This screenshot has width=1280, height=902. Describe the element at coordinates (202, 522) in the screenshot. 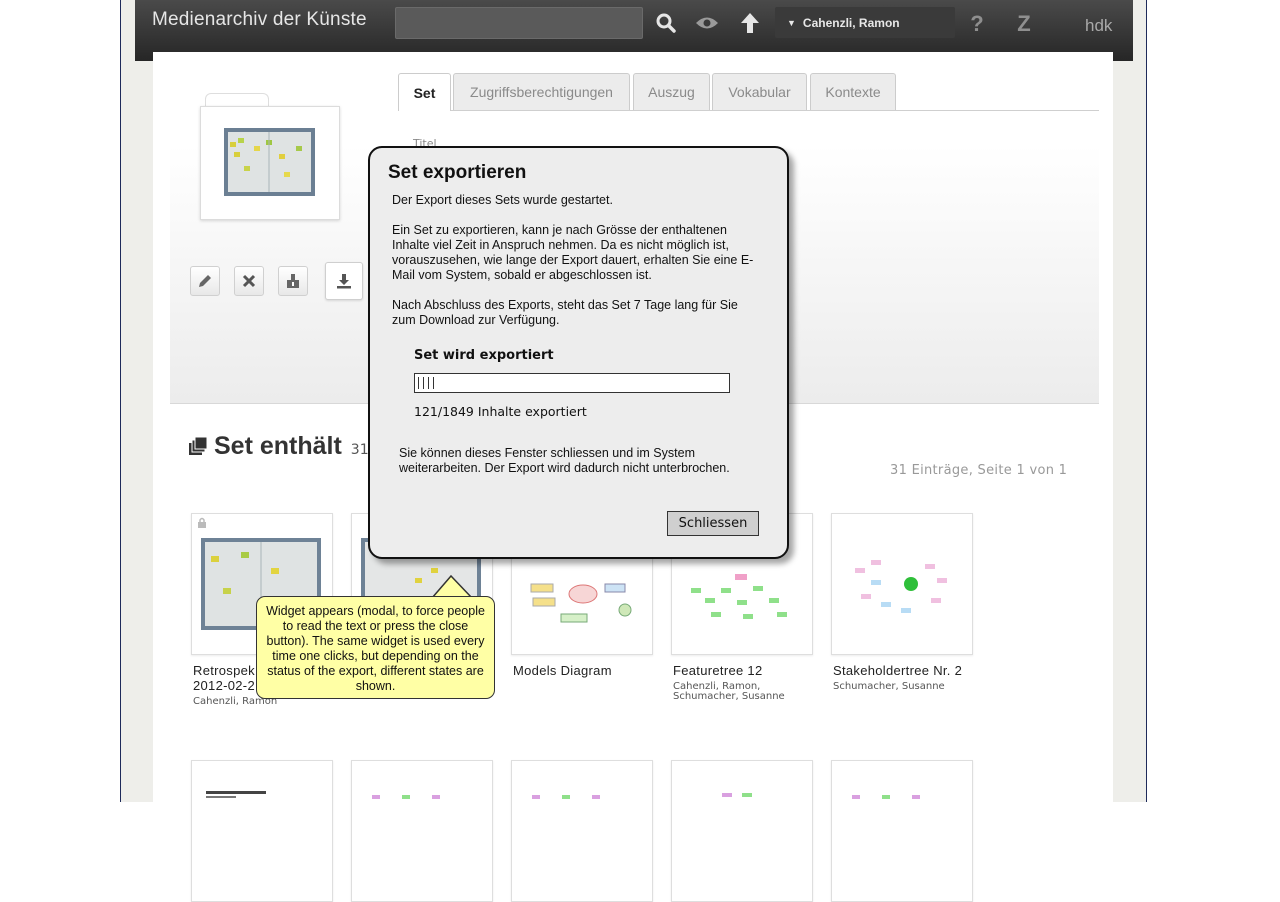

I see `lock-icon` at that location.